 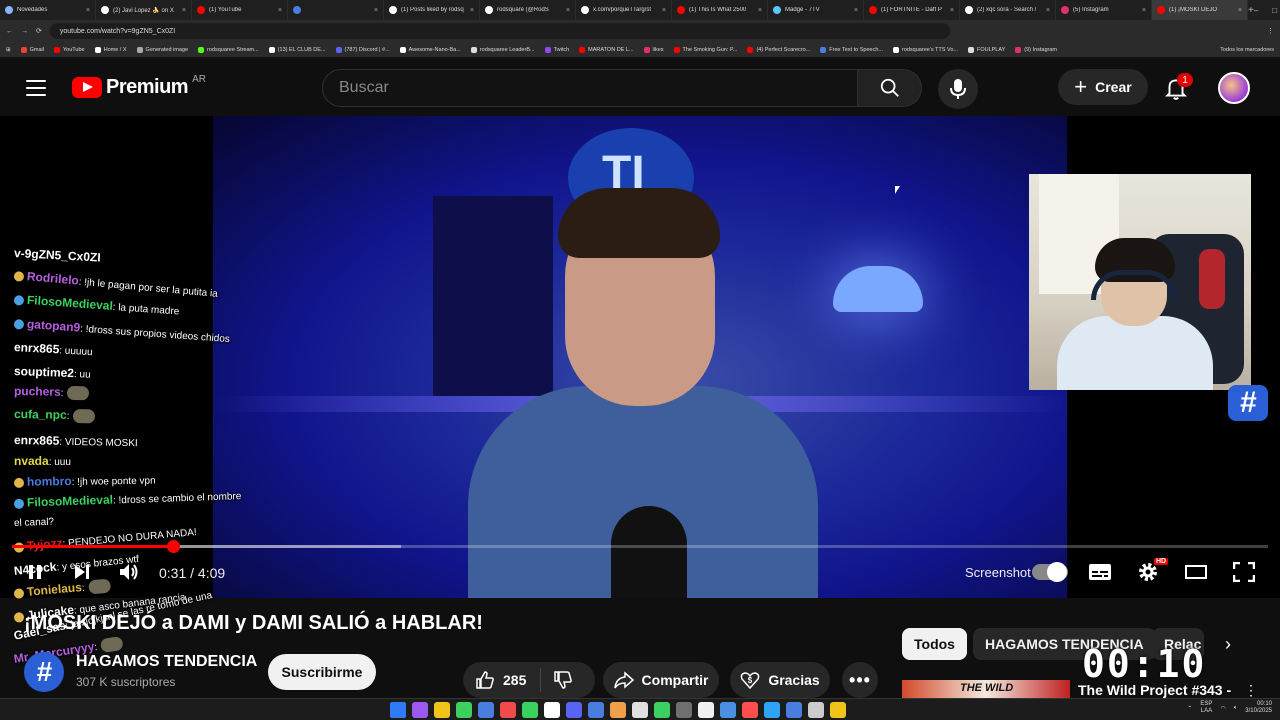 What do you see at coordinates (499, 31) in the screenshot?
I see `url-field: youtube.com/watch?v=9gZN5_Cx0ZI` at bounding box center [499, 31].